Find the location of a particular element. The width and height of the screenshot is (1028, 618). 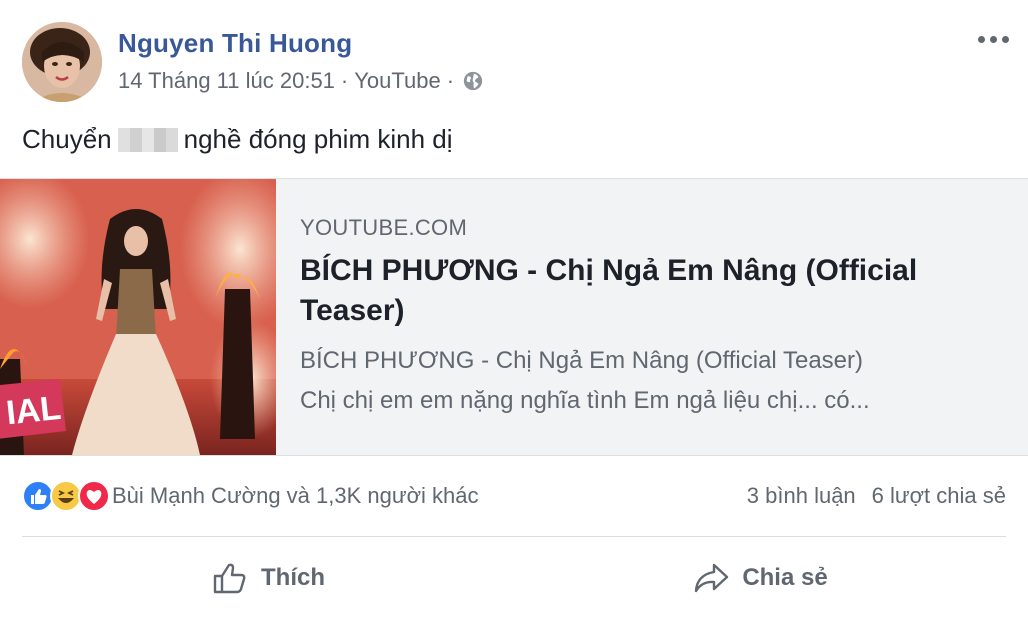

share-button: Chia sẻ is located at coordinates (760, 578).